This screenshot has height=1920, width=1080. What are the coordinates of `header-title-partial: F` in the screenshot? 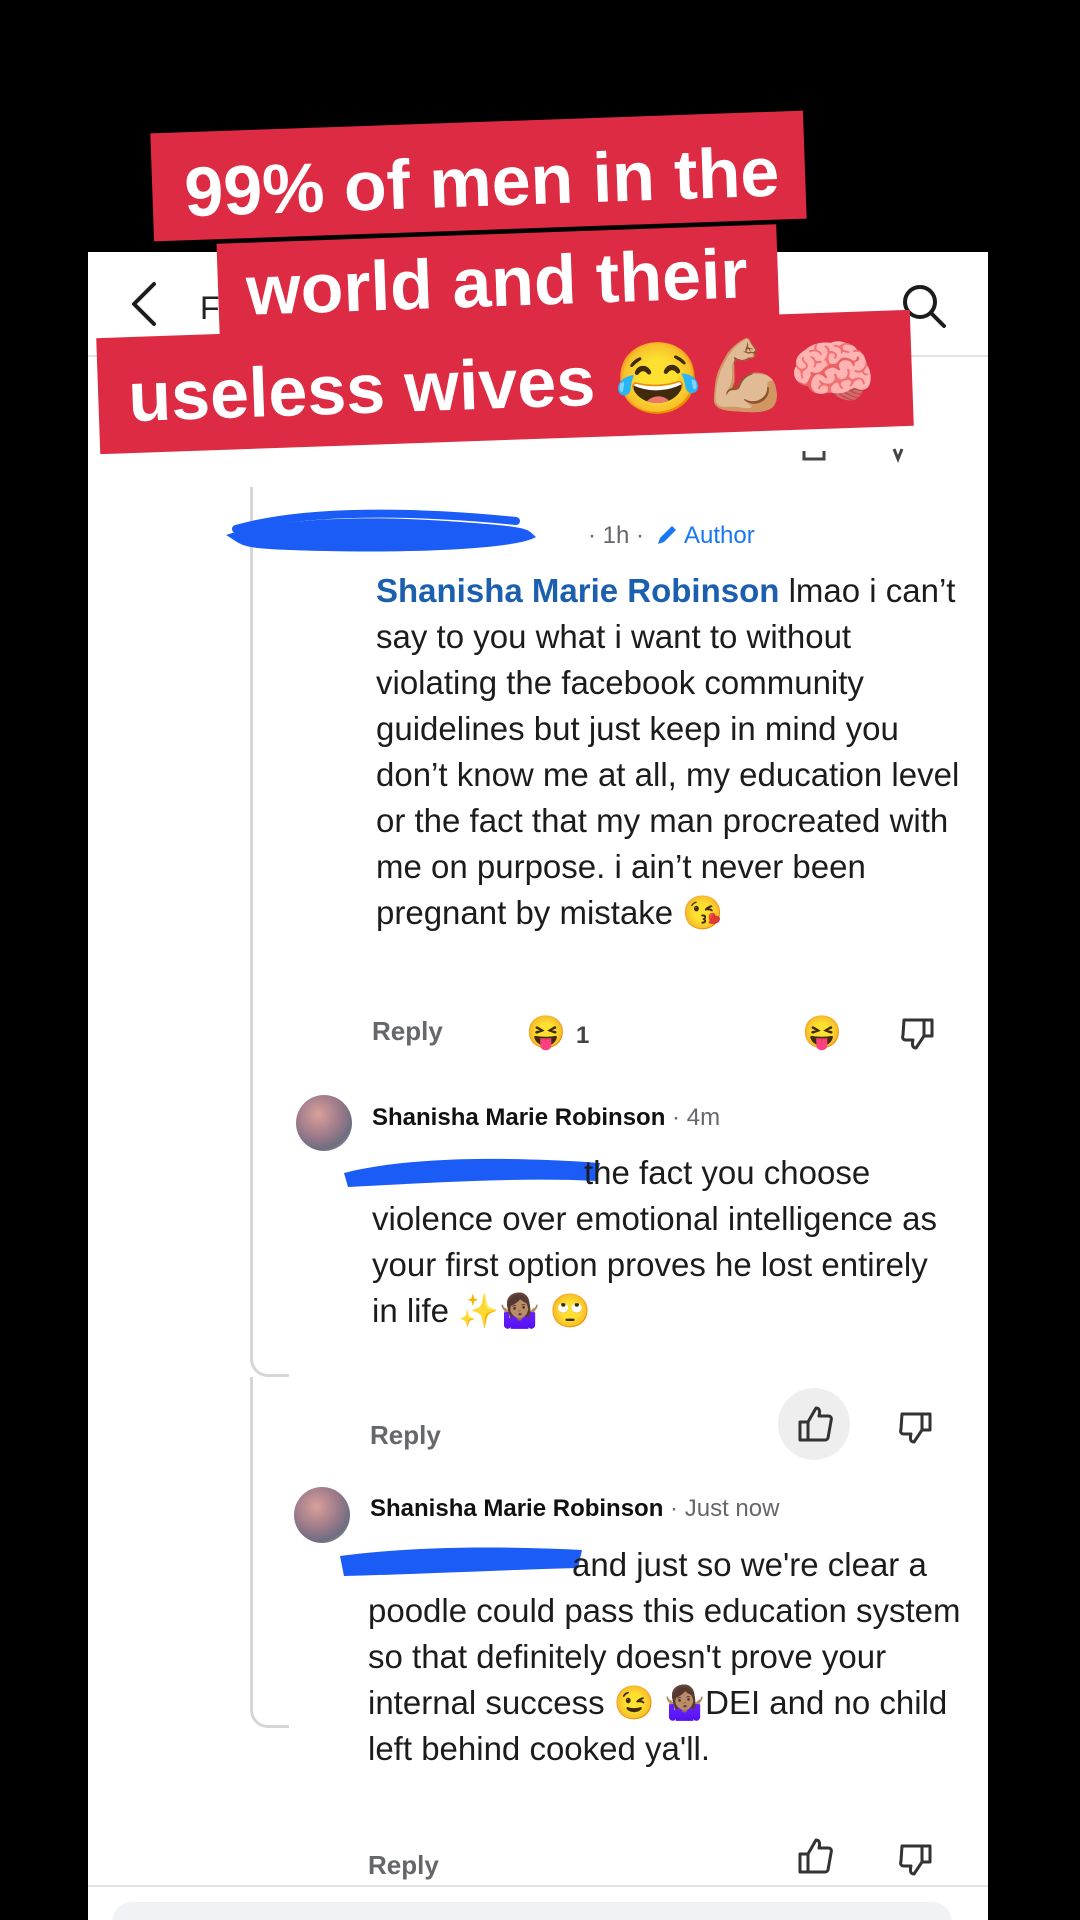 It's located at (210, 308).